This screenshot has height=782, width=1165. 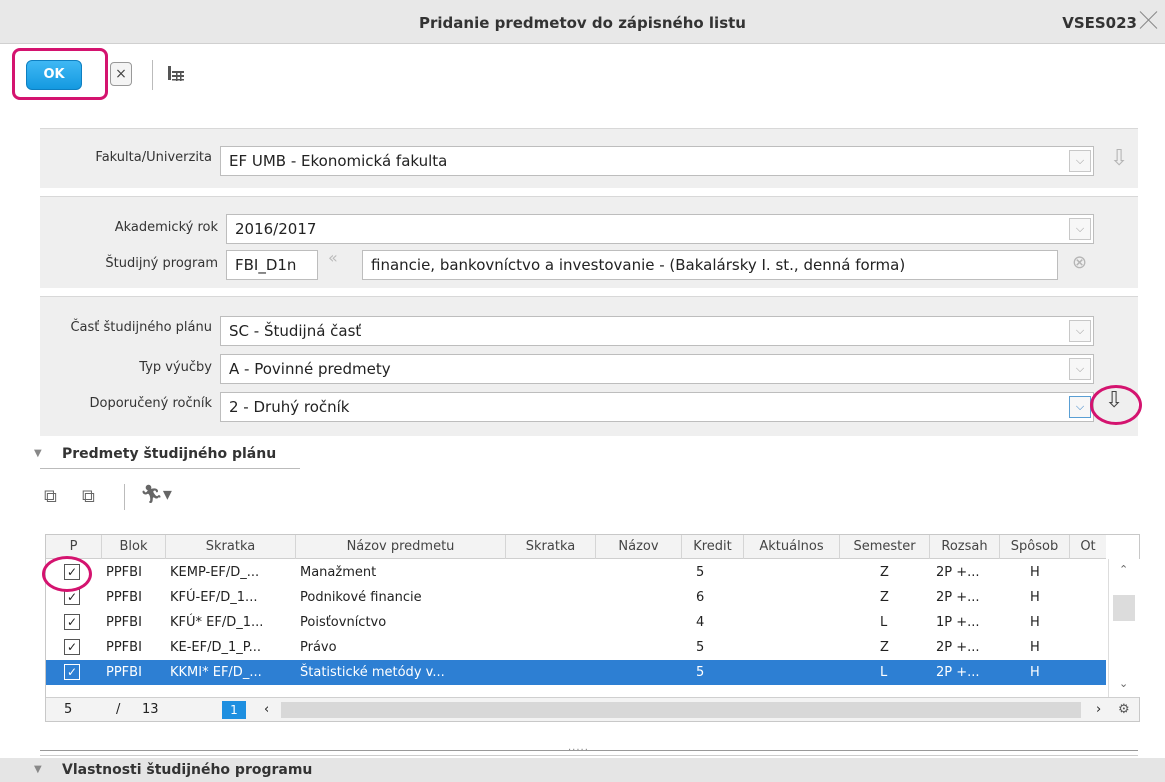 What do you see at coordinates (134, 547) in the screenshot?
I see `col-header-blok: Blok` at bounding box center [134, 547].